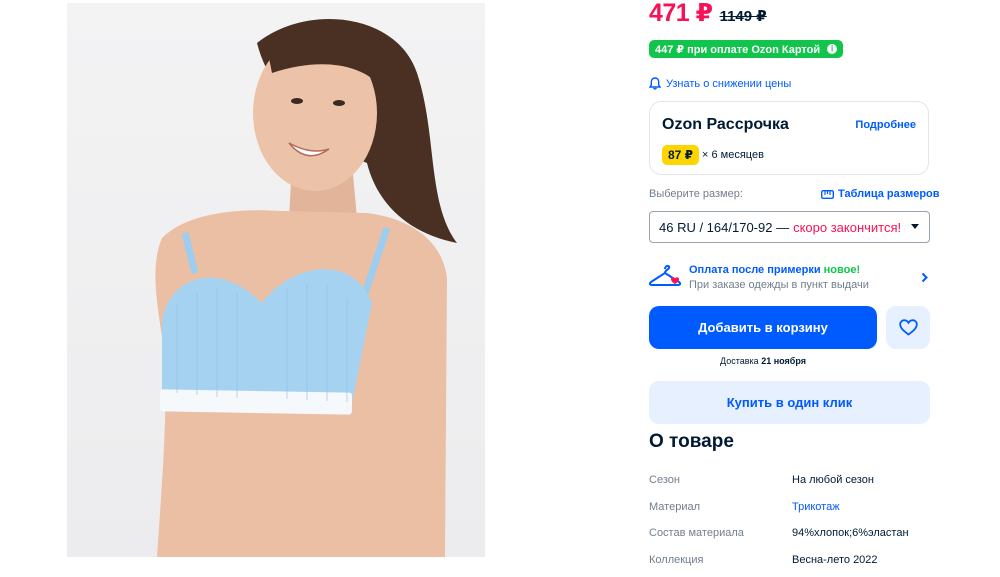  Describe the element at coordinates (842, 270) in the screenshot. I see `tryon-new-badge: новое!` at that location.